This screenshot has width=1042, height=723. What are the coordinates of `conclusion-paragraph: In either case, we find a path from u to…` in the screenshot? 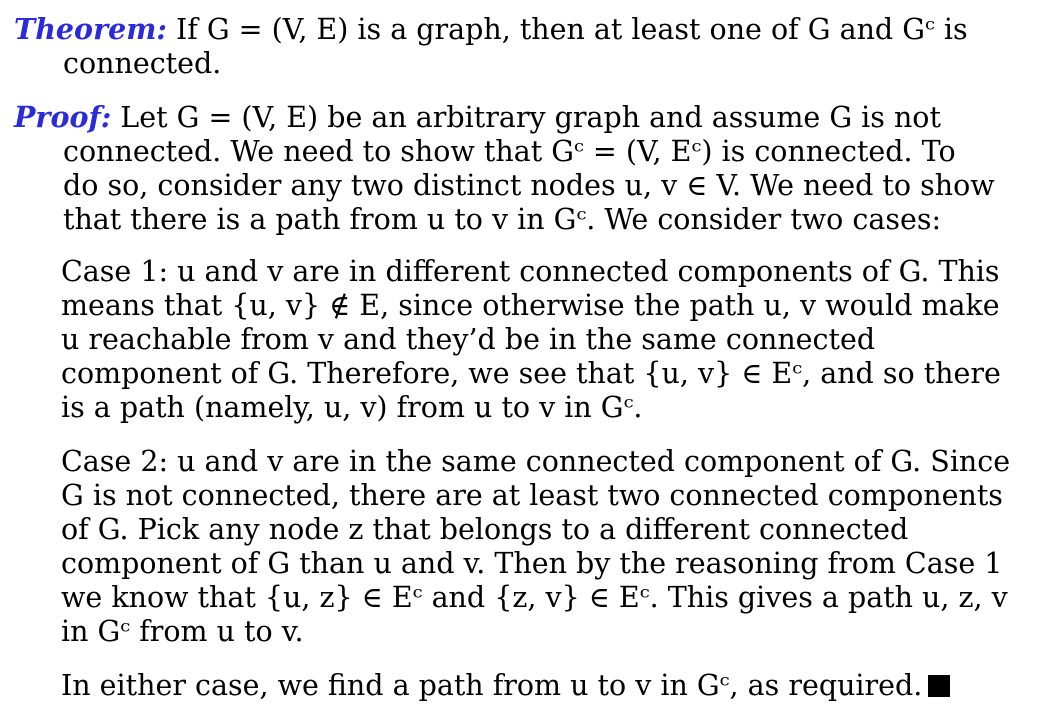 It's located at (549, 686).